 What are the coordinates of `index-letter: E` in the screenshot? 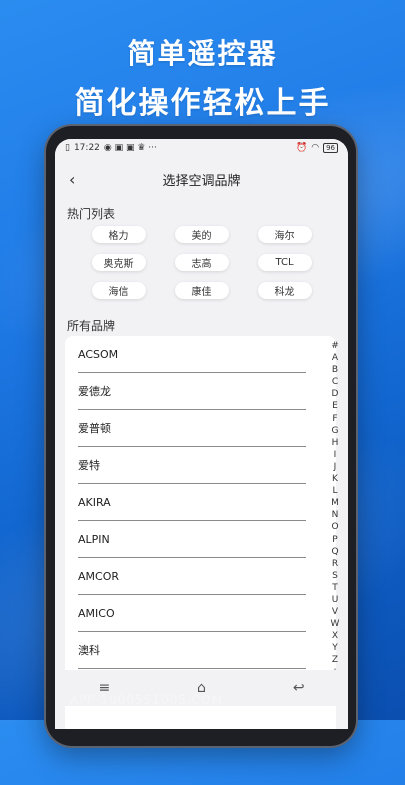 It's located at (335, 406).